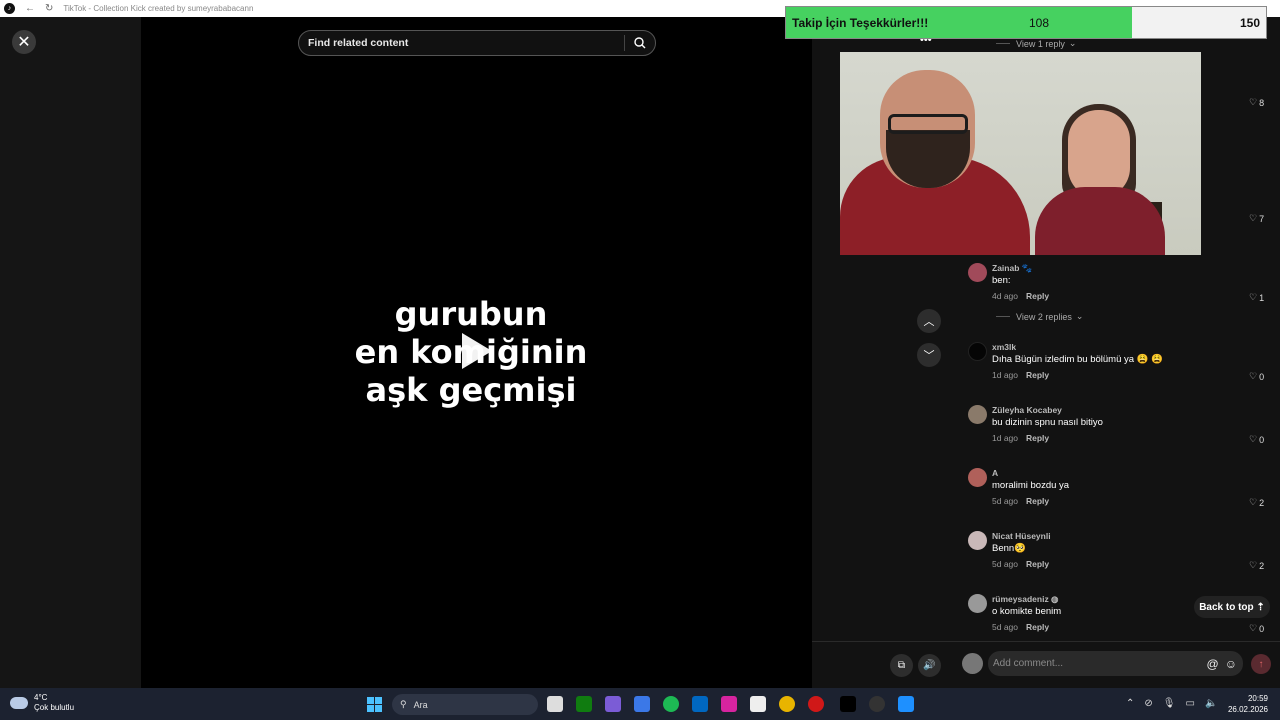 This screenshot has width=1280, height=720. I want to click on mention-icon: @, so click(1213, 664).